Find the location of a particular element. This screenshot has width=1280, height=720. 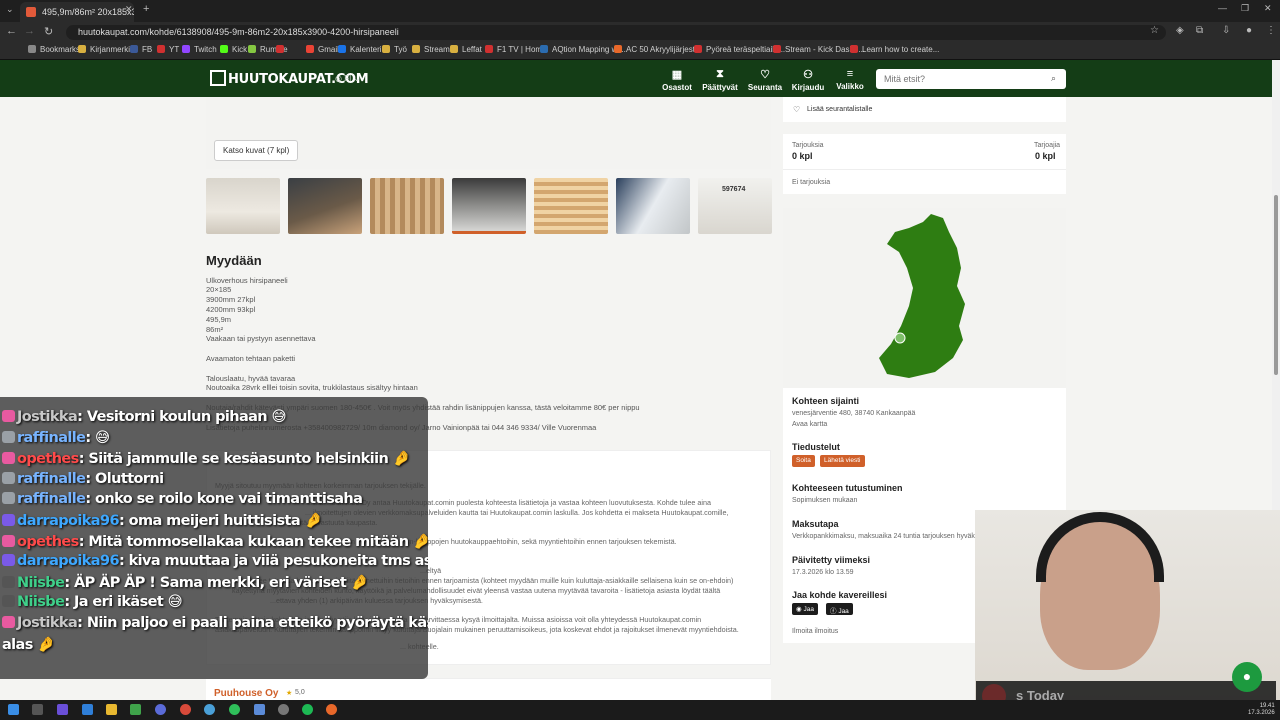

whatsapp-taskbar-icon is located at coordinates (234, 709).